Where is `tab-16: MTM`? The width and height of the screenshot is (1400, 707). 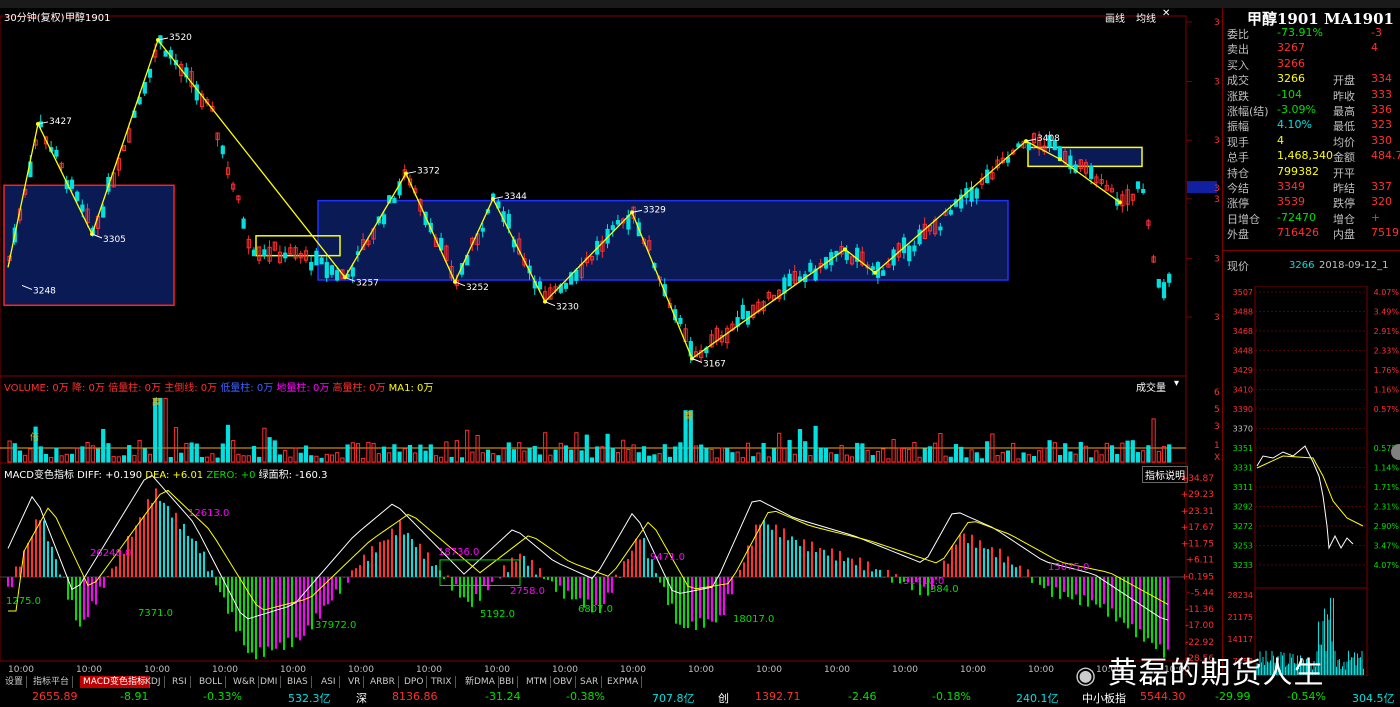
tab-16: MTM is located at coordinates (537, 682).